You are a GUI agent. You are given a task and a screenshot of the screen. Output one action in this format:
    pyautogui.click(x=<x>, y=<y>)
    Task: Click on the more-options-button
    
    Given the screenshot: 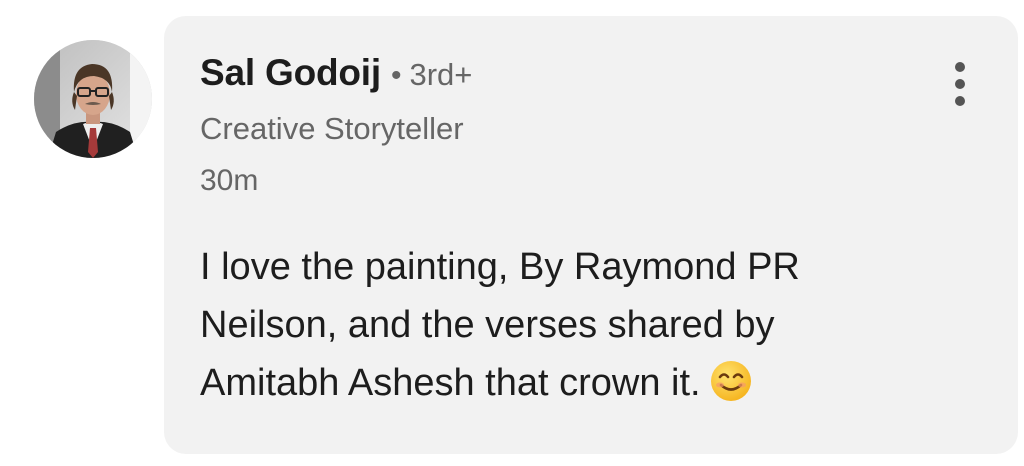 What is the action you would take?
    pyautogui.click(x=960, y=84)
    